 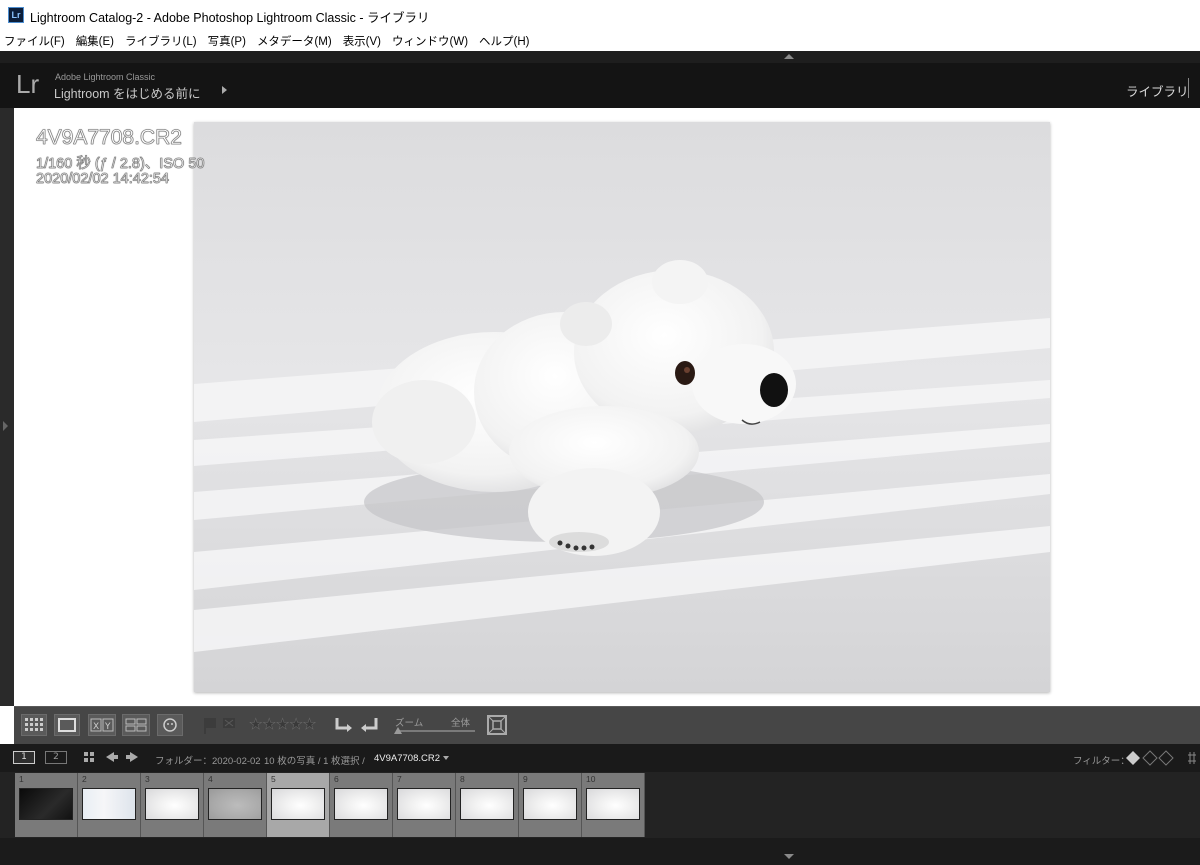 I want to click on zoom-value: 全体, so click(x=461, y=723).